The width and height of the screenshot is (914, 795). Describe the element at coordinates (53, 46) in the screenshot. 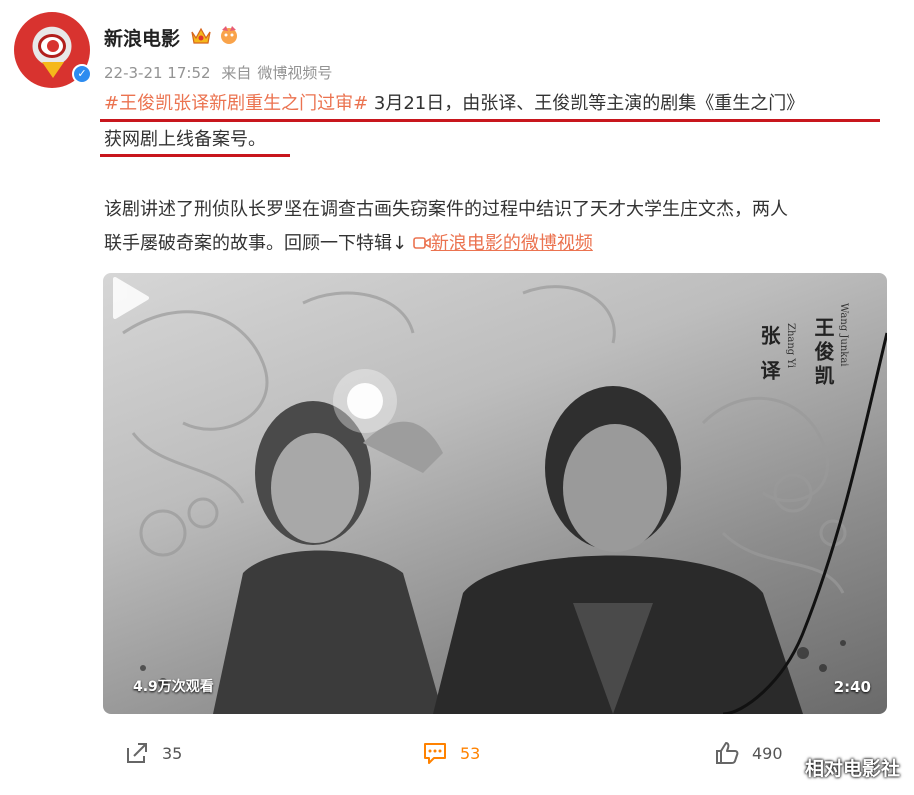

I see `logo-pupil-icon` at that location.